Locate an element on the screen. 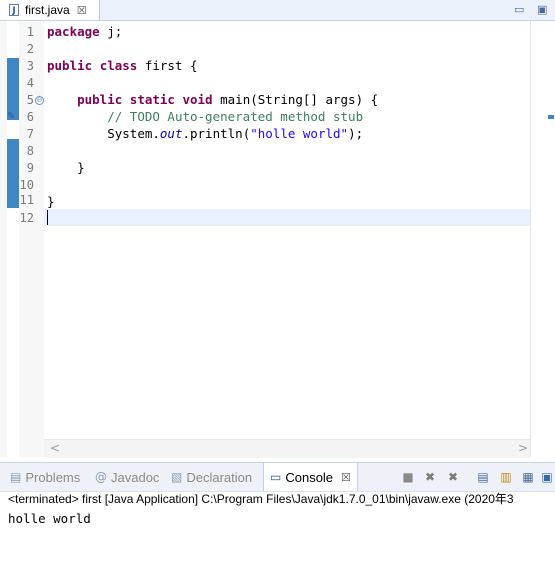 The image size is (555, 578). code-text: main(String[] args) { is located at coordinates (295, 99).